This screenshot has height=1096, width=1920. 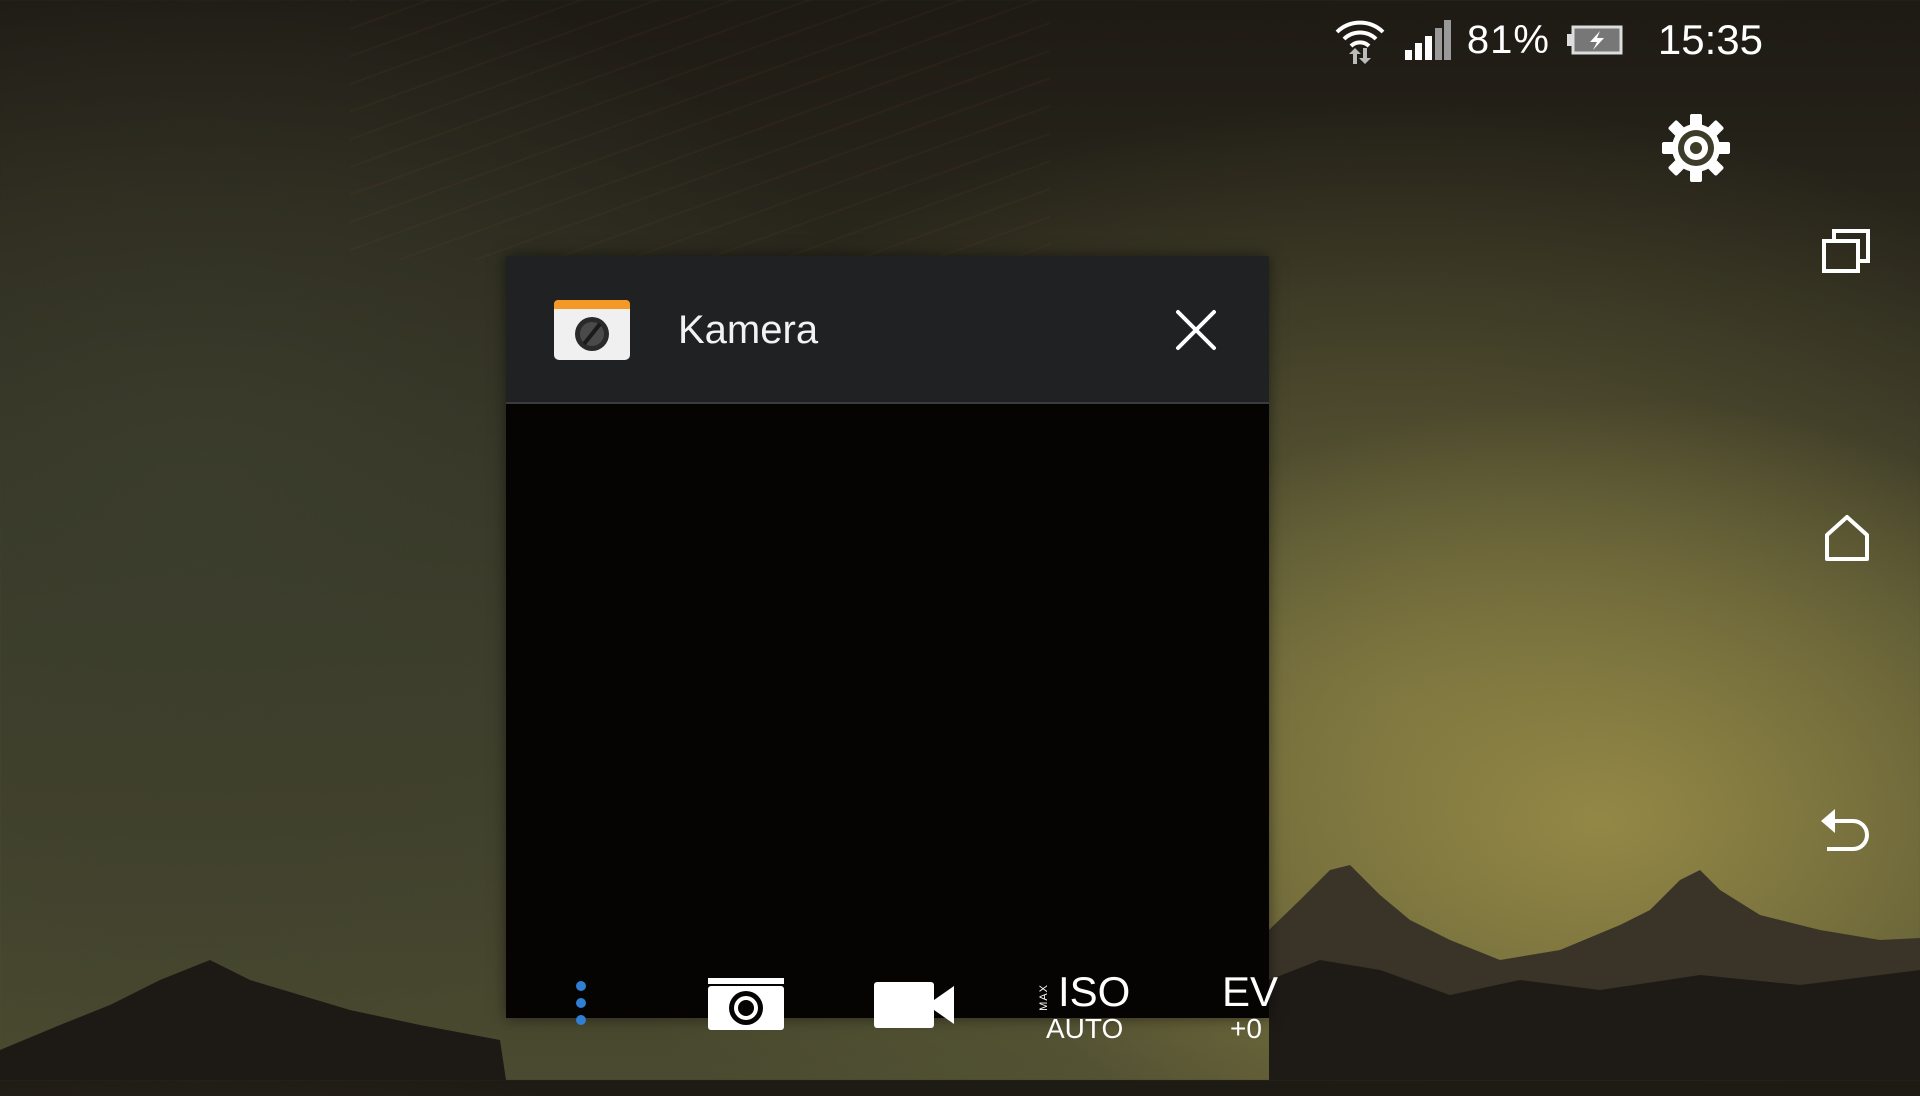 I want to click on back-button, so click(x=1847, y=830).